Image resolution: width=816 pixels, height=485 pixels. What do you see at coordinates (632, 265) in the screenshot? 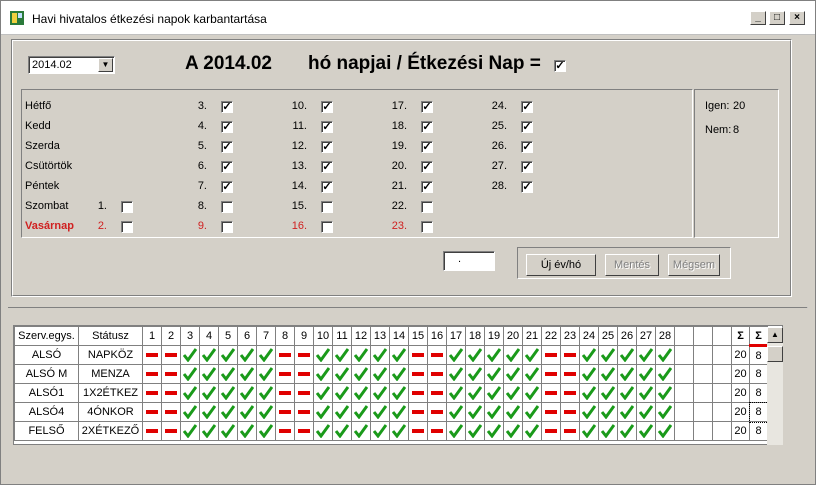
I see `save-button: Mentés` at bounding box center [632, 265].